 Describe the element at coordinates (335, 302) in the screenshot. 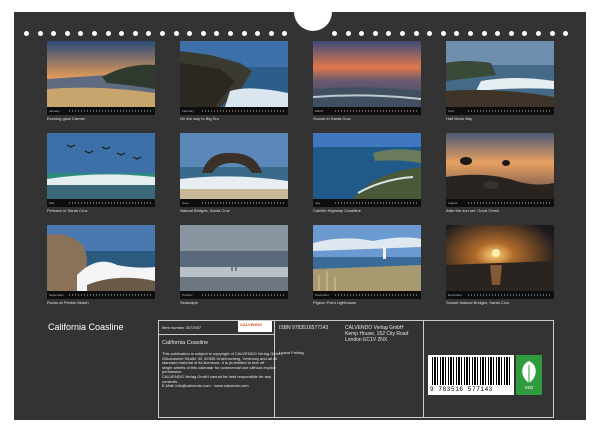

I see `photo-caption: Pigeon Point Lighthouse` at that location.